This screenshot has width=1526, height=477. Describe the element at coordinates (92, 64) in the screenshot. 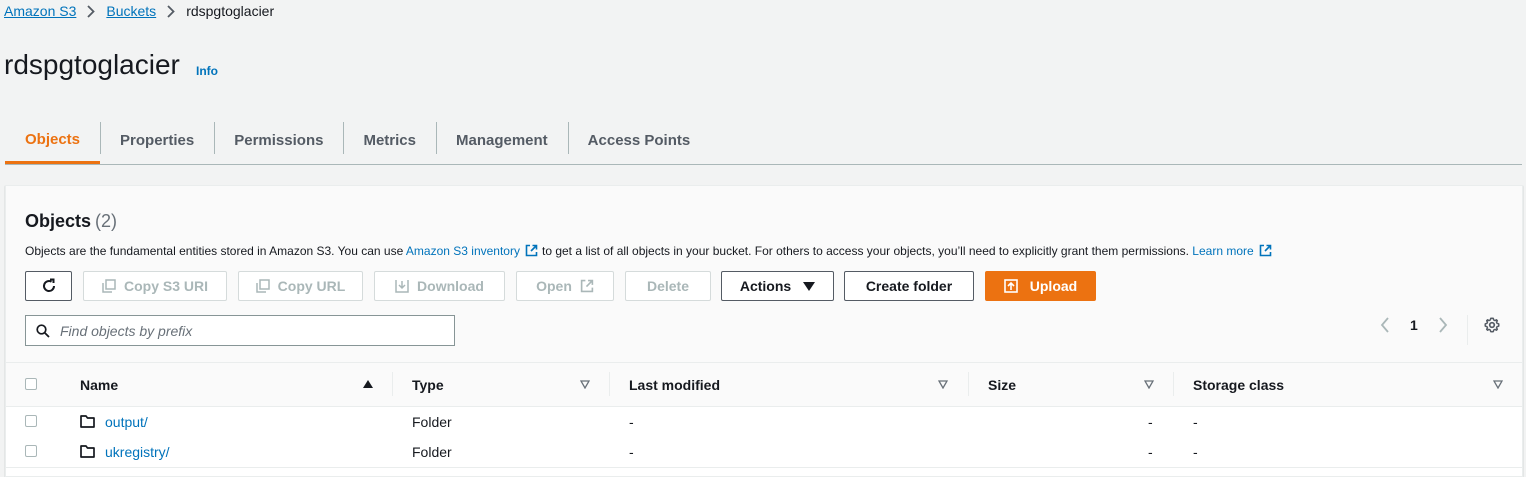

I see `page-title: rdspgtoglacier` at that location.